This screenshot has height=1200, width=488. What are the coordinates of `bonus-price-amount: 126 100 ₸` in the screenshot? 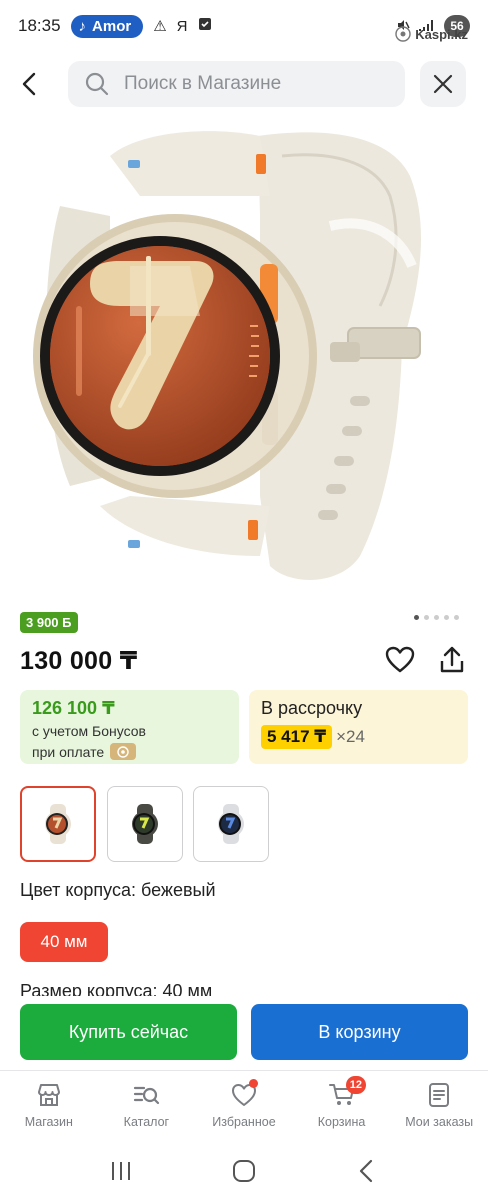 It's located at (73, 708).